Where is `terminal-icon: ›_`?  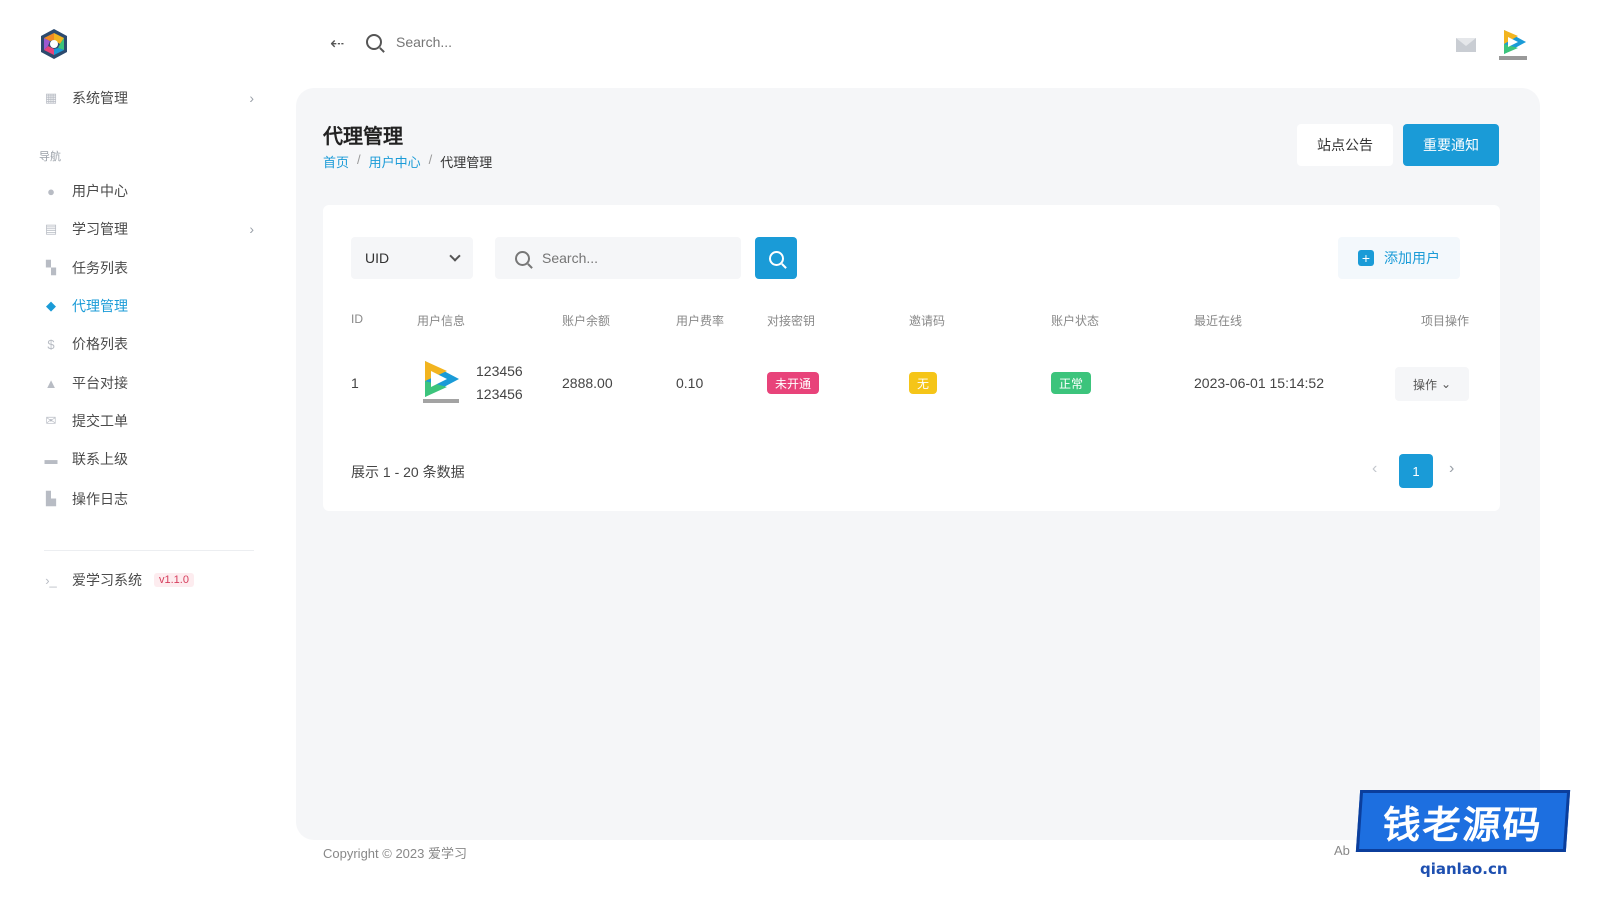 terminal-icon: ›_ is located at coordinates (51, 580).